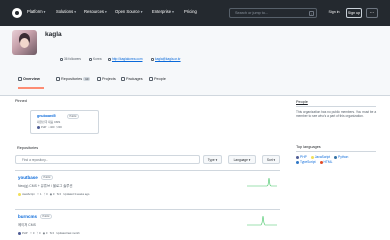 The width and height of the screenshot is (390, 240). I want to click on nav-enterprise: Enterprise▾, so click(163, 11).